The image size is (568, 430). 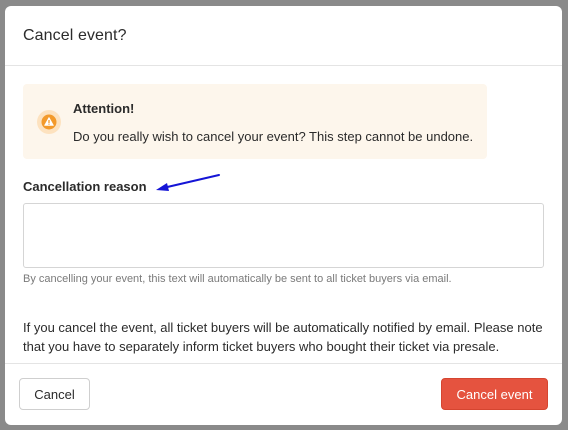 I want to click on alert-title: Attention!, so click(x=104, y=108).